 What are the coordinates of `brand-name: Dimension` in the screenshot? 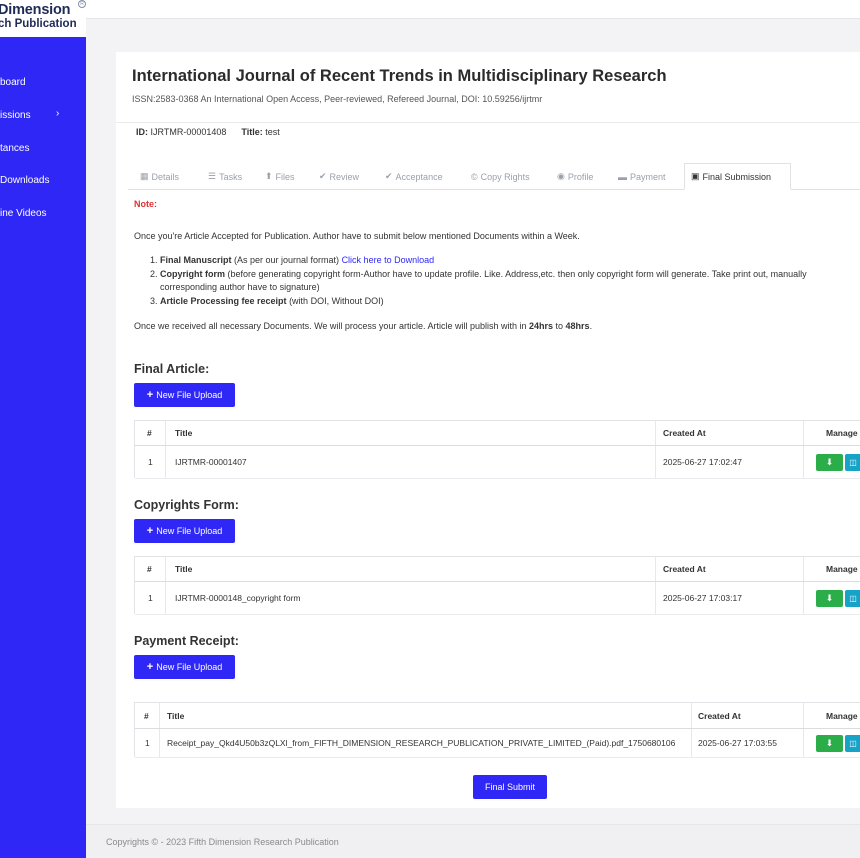 It's located at (35, 10).